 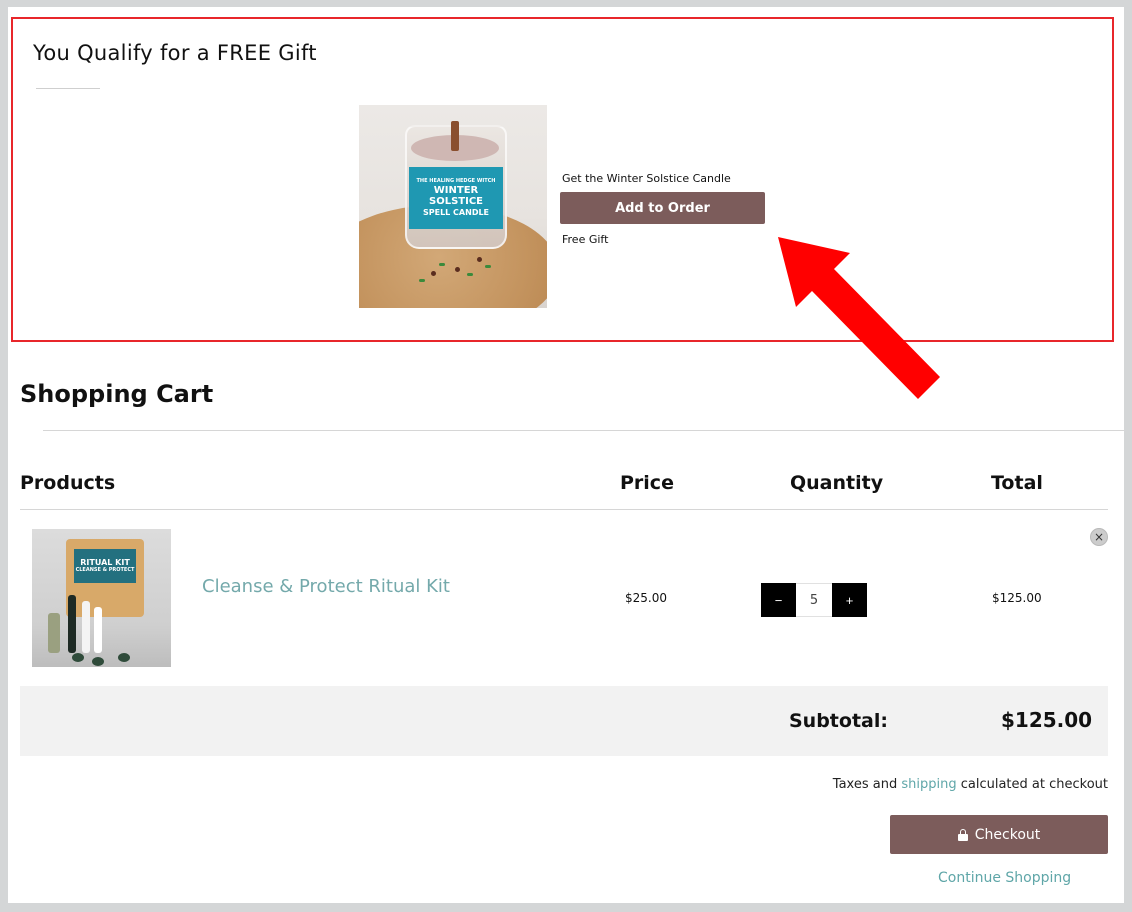 I want to click on title-divider, so click(x=68, y=88).